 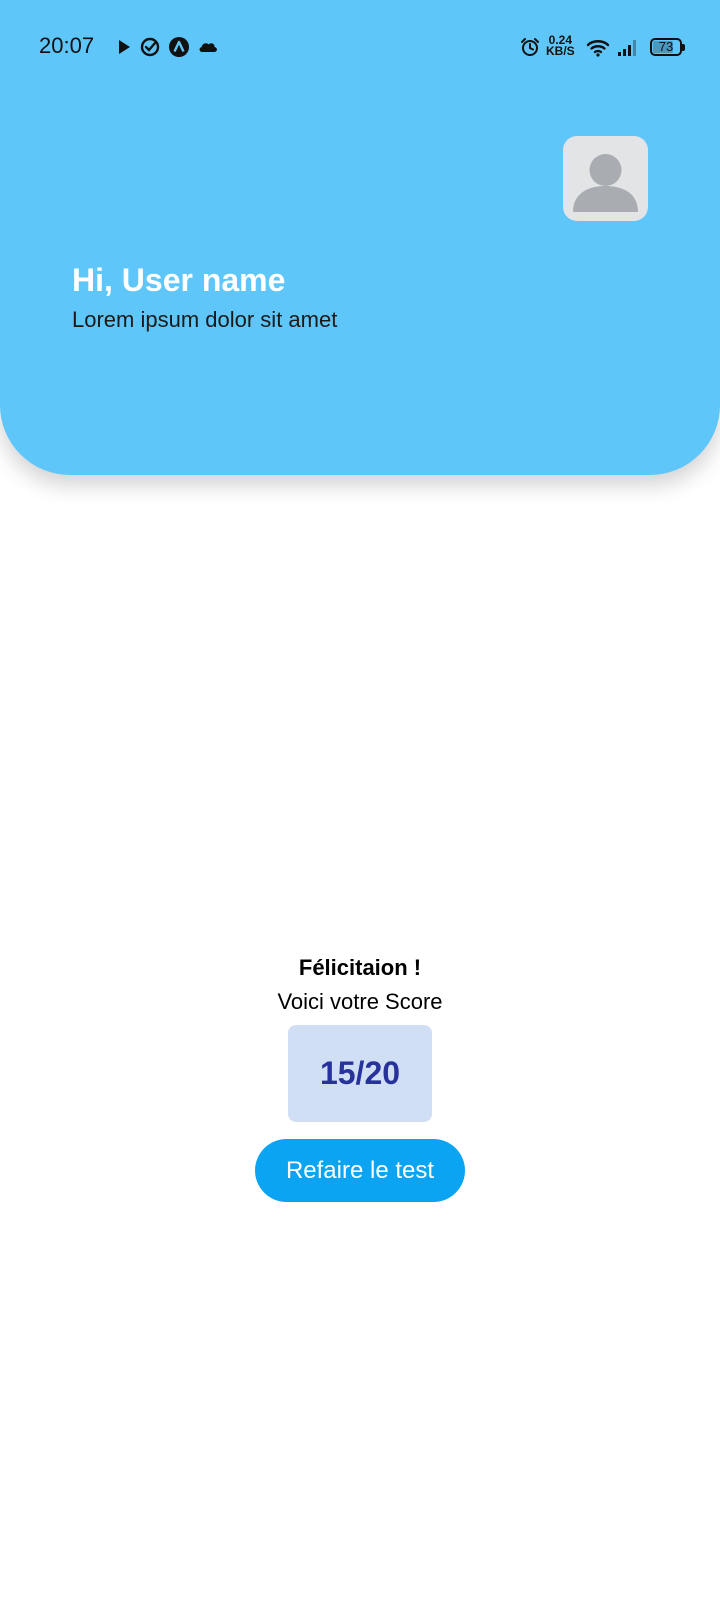 I want to click on retake-test-label: Refaire le test, so click(x=360, y=1170).